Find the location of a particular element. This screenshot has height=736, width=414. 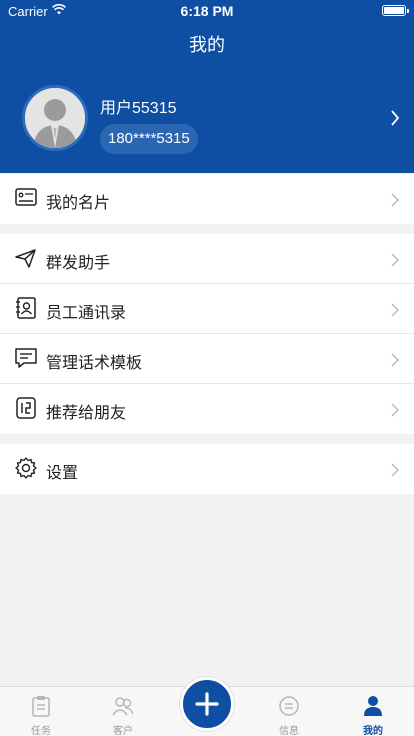

plus-icon is located at coordinates (207, 704).